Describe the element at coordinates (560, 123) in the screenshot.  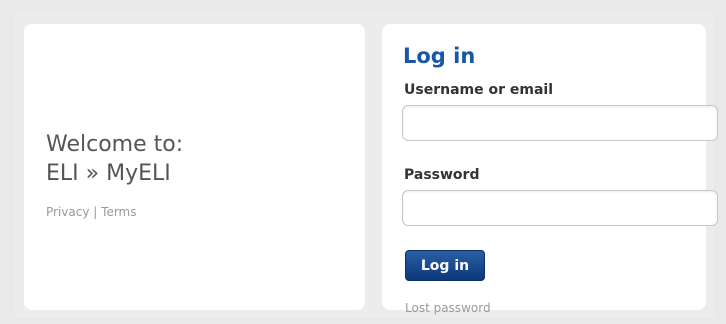
I see `username-input` at that location.